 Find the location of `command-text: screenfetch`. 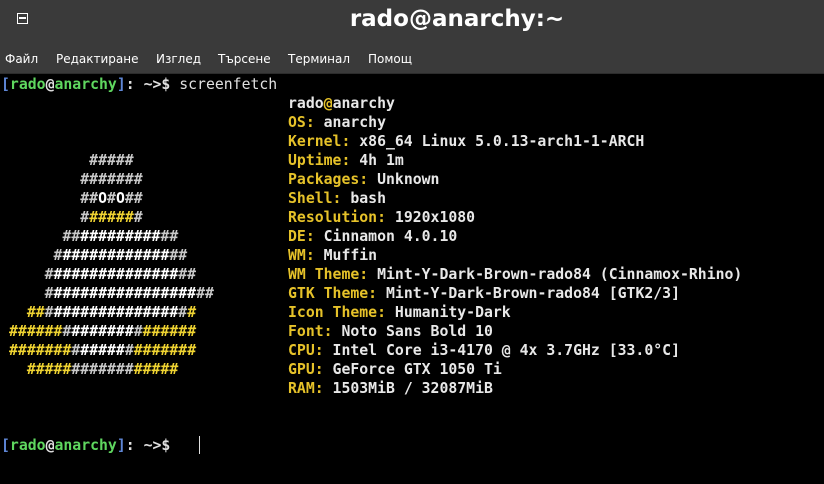

command-text: screenfetch is located at coordinates (228, 84).